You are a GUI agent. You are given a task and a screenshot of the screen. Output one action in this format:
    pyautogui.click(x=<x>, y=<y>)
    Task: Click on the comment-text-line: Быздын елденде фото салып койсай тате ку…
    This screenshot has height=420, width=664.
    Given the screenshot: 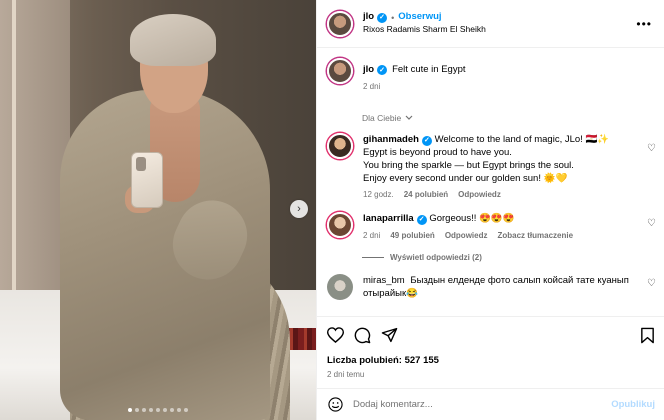 What is the action you would take?
    pyautogui.click(x=519, y=280)
    